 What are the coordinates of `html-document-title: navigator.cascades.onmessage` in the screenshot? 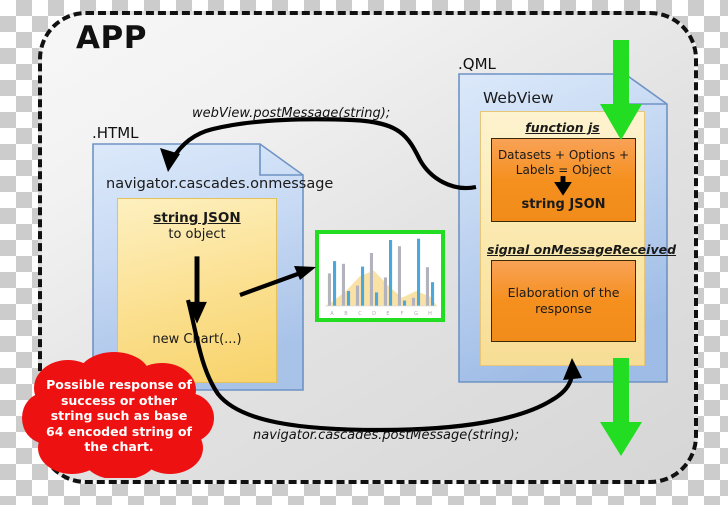 It's located at (220, 184).